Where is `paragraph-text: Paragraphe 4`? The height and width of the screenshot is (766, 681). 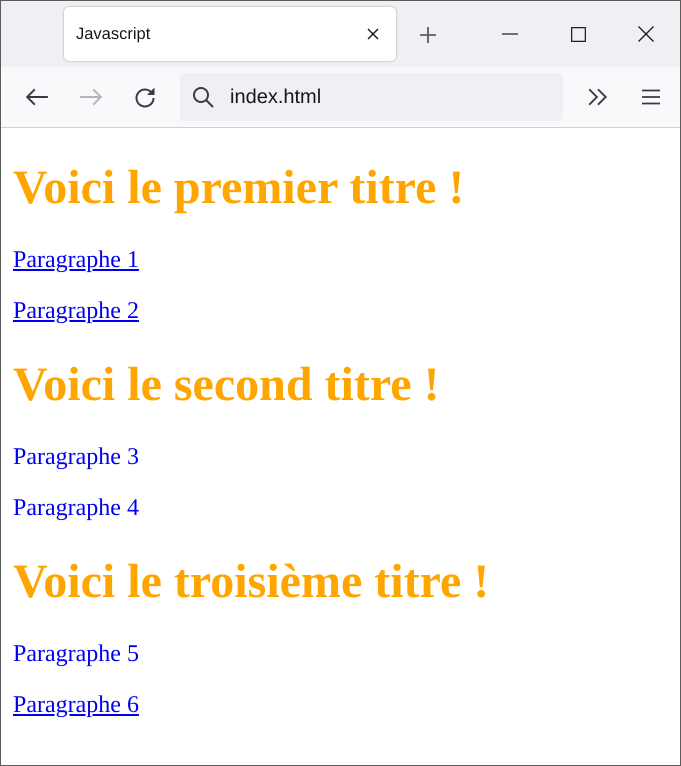
paragraph-text: Paragraphe 4 is located at coordinates (76, 508).